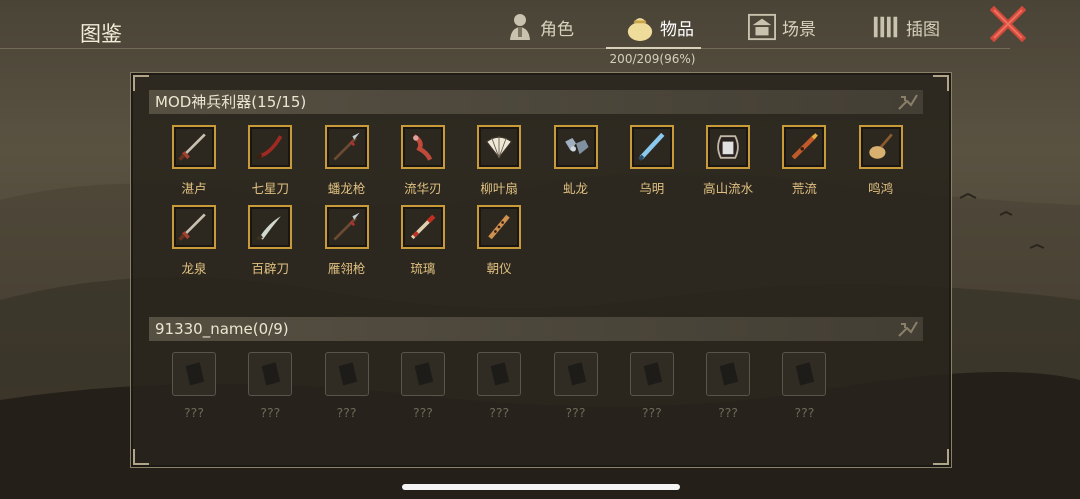 Image resolution: width=1080 pixels, height=499 pixels. I want to click on item-label: 荒流, so click(804, 188).